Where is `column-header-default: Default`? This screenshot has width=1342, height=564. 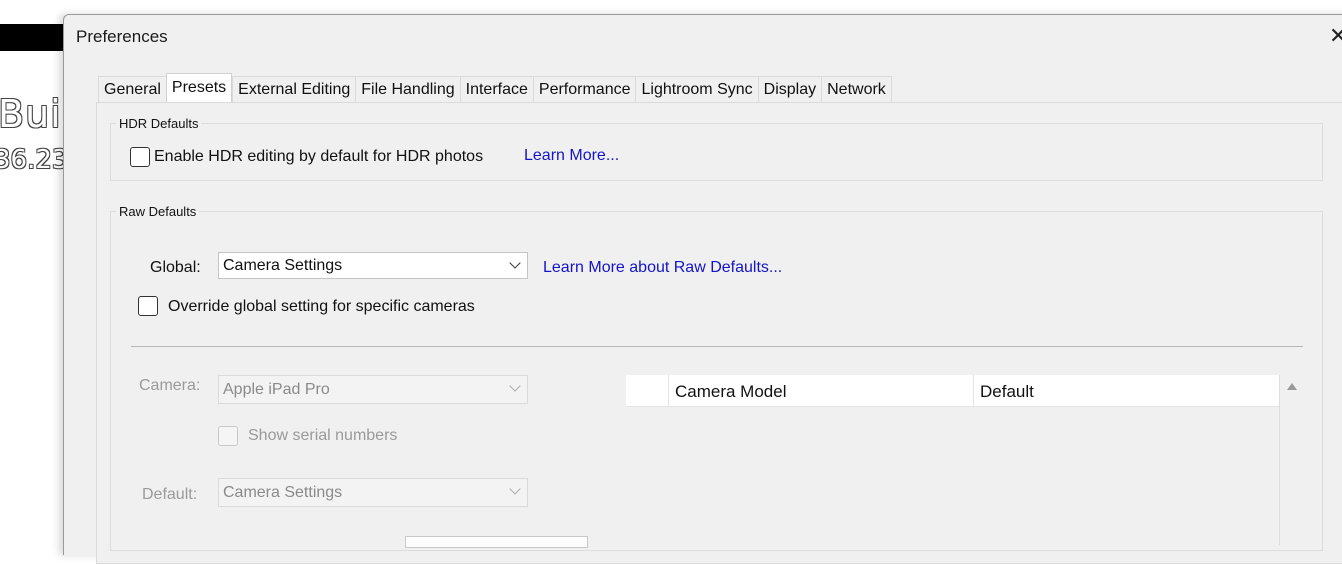
column-header-default: Default is located at coordinates (1126, 390).